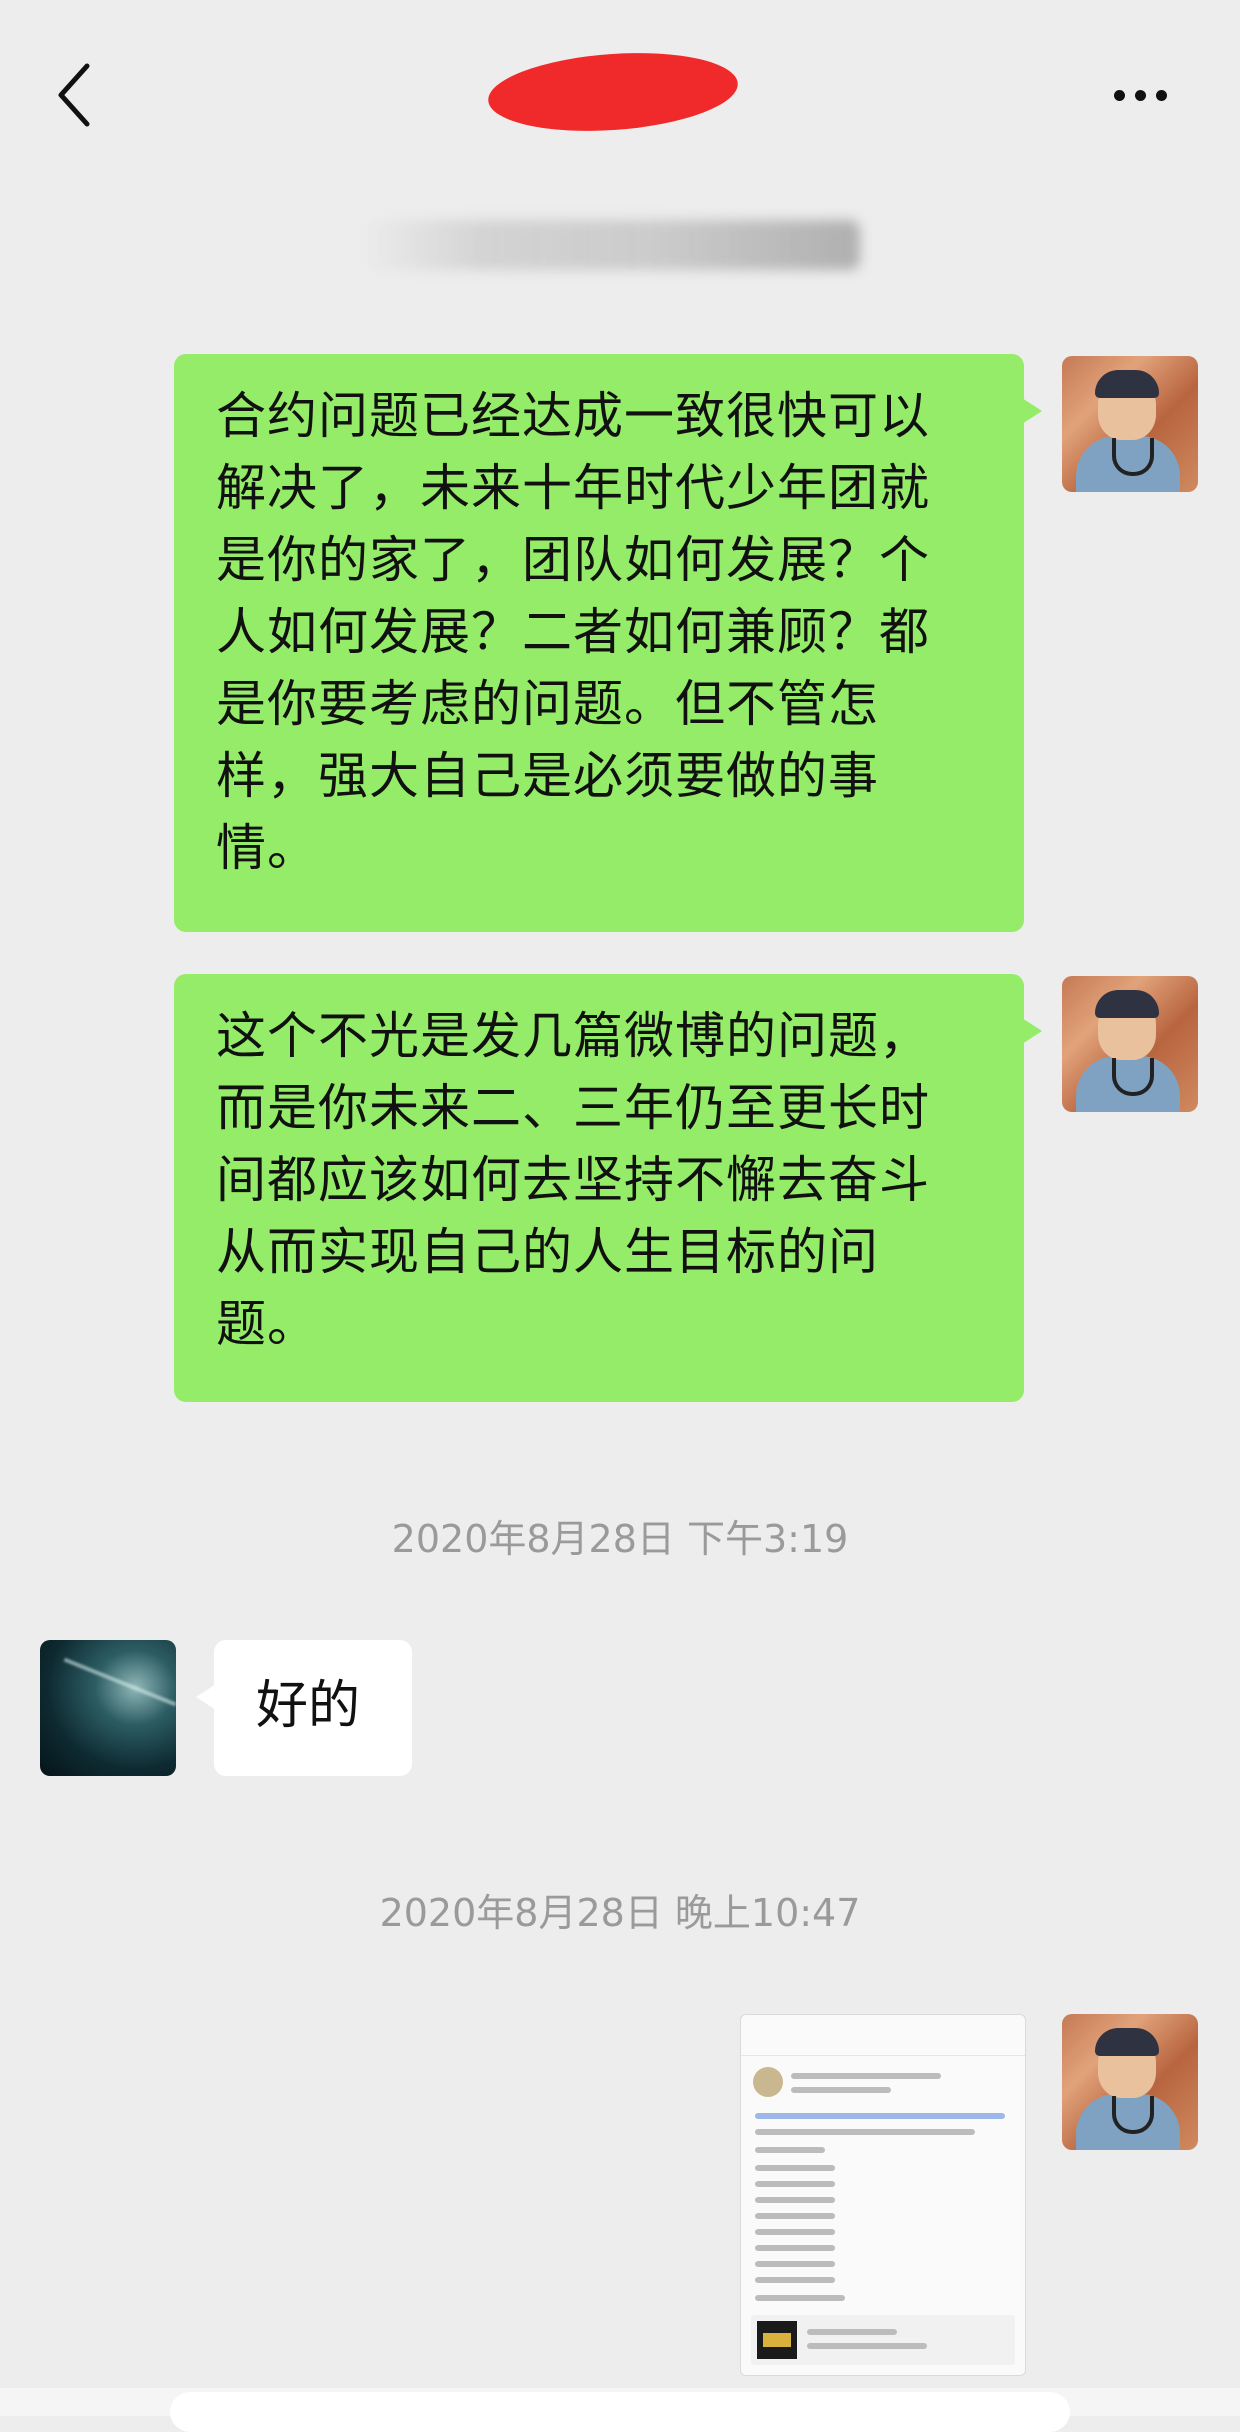 The width and height of the screenshot is (1240, 2432). What do you see at coordinates (613, 92) in the screenshot?
I see `redaction-mark` at bounding box center [613, 92].